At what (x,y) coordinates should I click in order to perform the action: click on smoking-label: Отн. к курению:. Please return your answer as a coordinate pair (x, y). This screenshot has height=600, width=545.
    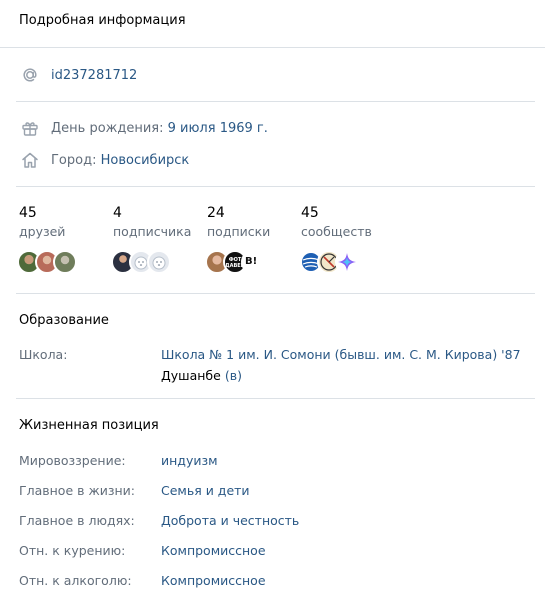
    Looking at the image, I should click on (72, 550).